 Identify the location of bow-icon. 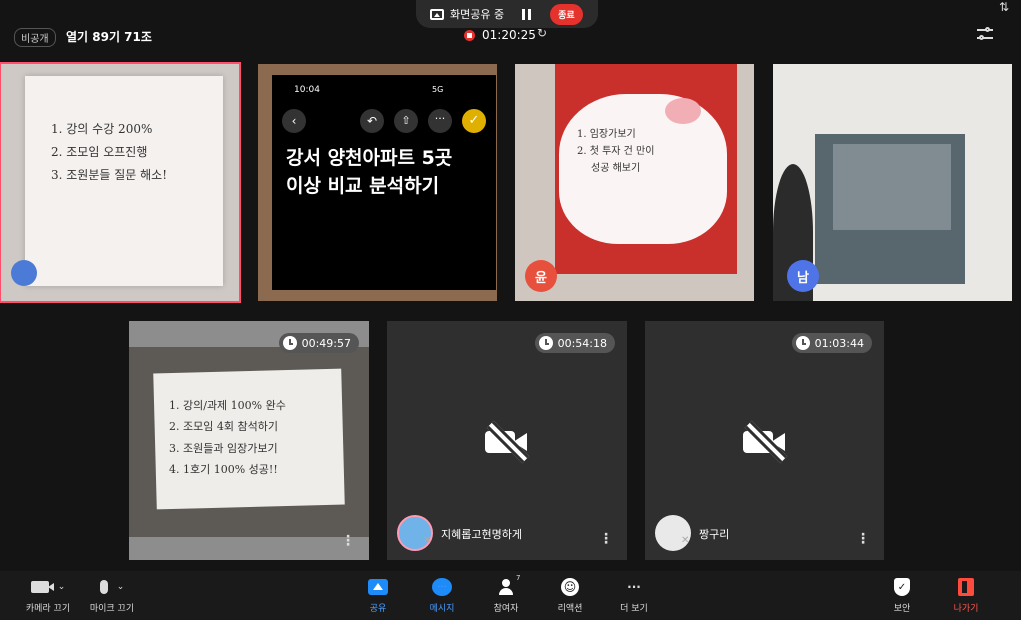
(683, 111).